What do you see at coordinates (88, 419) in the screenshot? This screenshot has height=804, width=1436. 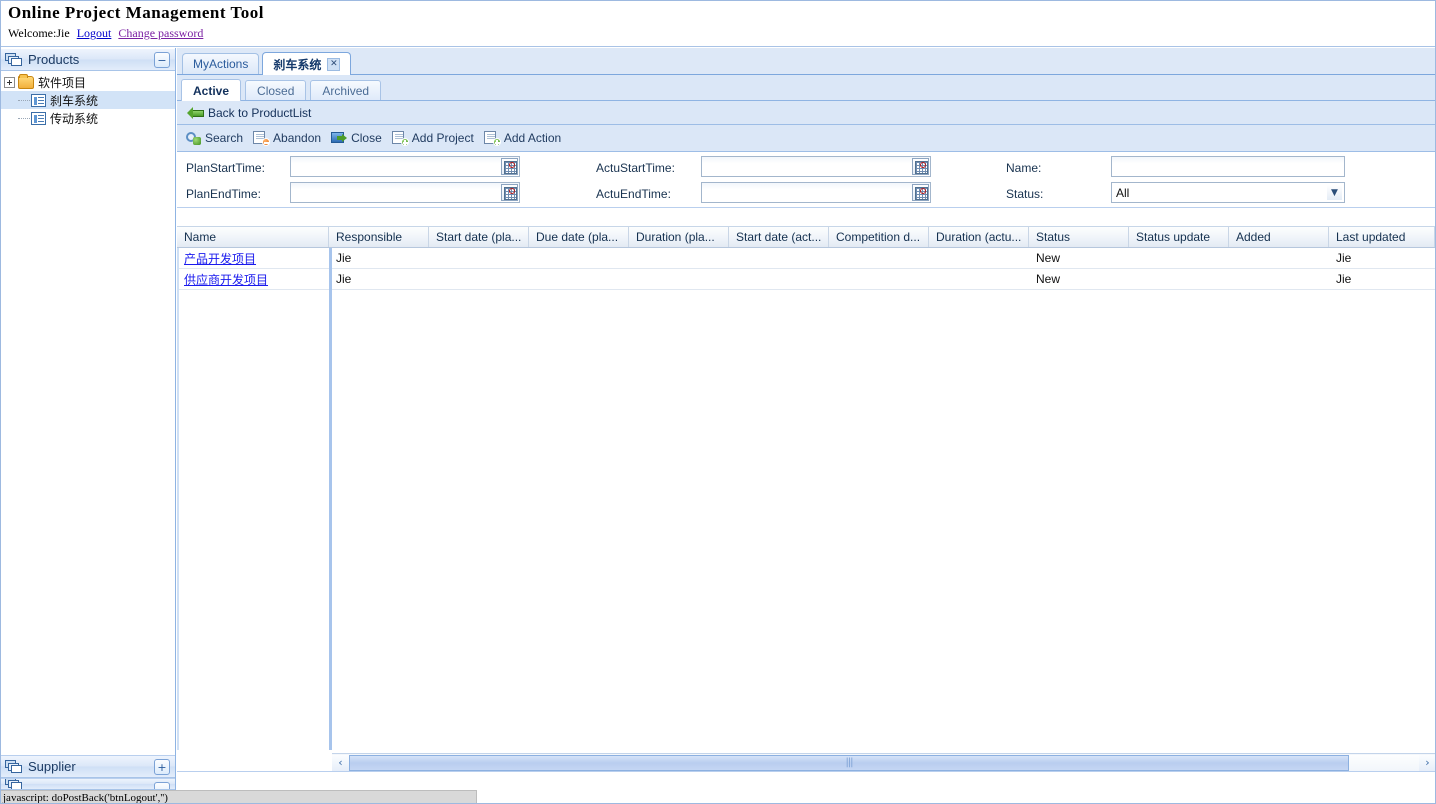 I see `sidebar: Products − 软件项目 刹车系统 传动系统 Supplier +` at bounding box center [88, 419].